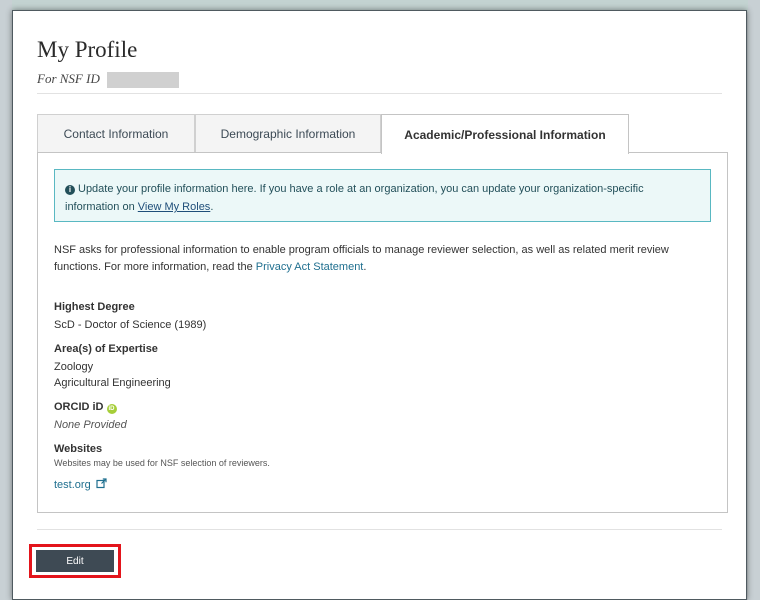 The height and width of the screenshot is (600, 760). What do you see at coordinates (6, 300) in the screenshot?
I see `background-band-left` at bounding box center [6, 300].